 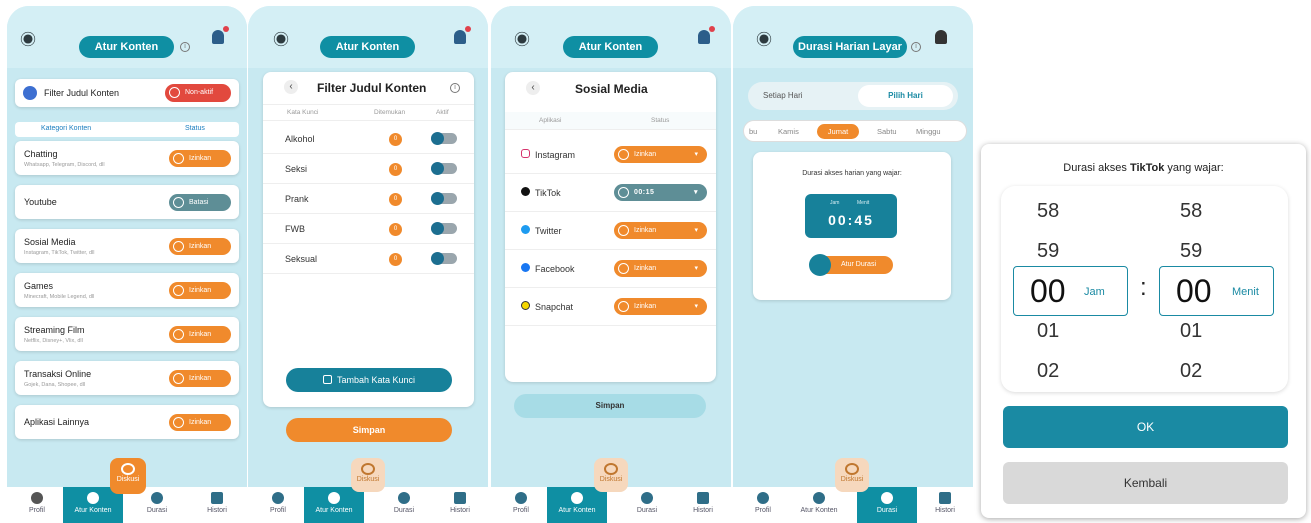 I want to click on shield-icon, so click(x=93, y=498).